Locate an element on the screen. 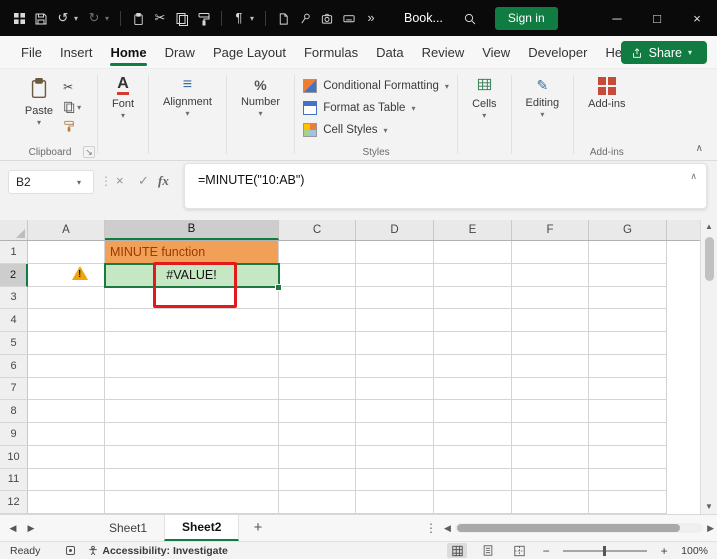 The width and height of the screenshot is (717, 559). cell-B10 is located at coordinates (192, 457).